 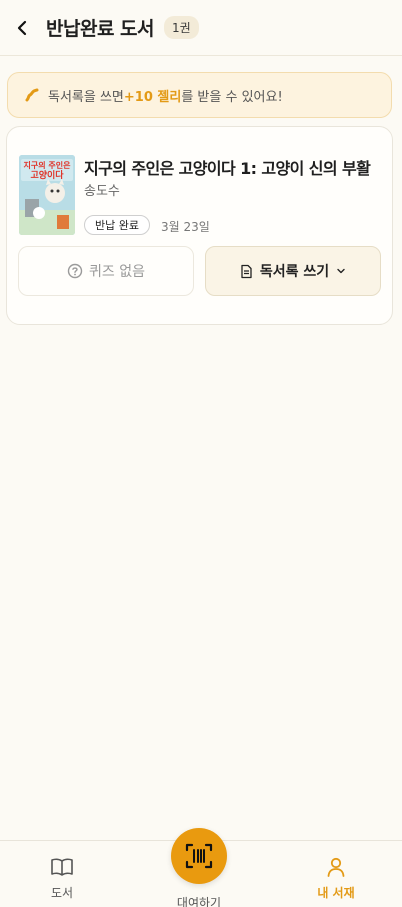 I want to click on barcode-scan-icon, so click(x=199, y=856).